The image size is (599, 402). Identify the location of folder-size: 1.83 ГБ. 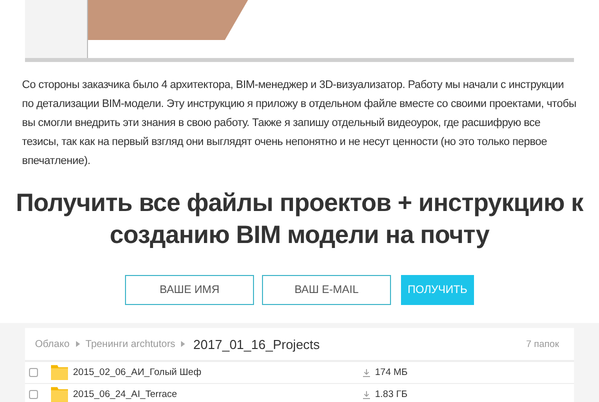
(391, 394).